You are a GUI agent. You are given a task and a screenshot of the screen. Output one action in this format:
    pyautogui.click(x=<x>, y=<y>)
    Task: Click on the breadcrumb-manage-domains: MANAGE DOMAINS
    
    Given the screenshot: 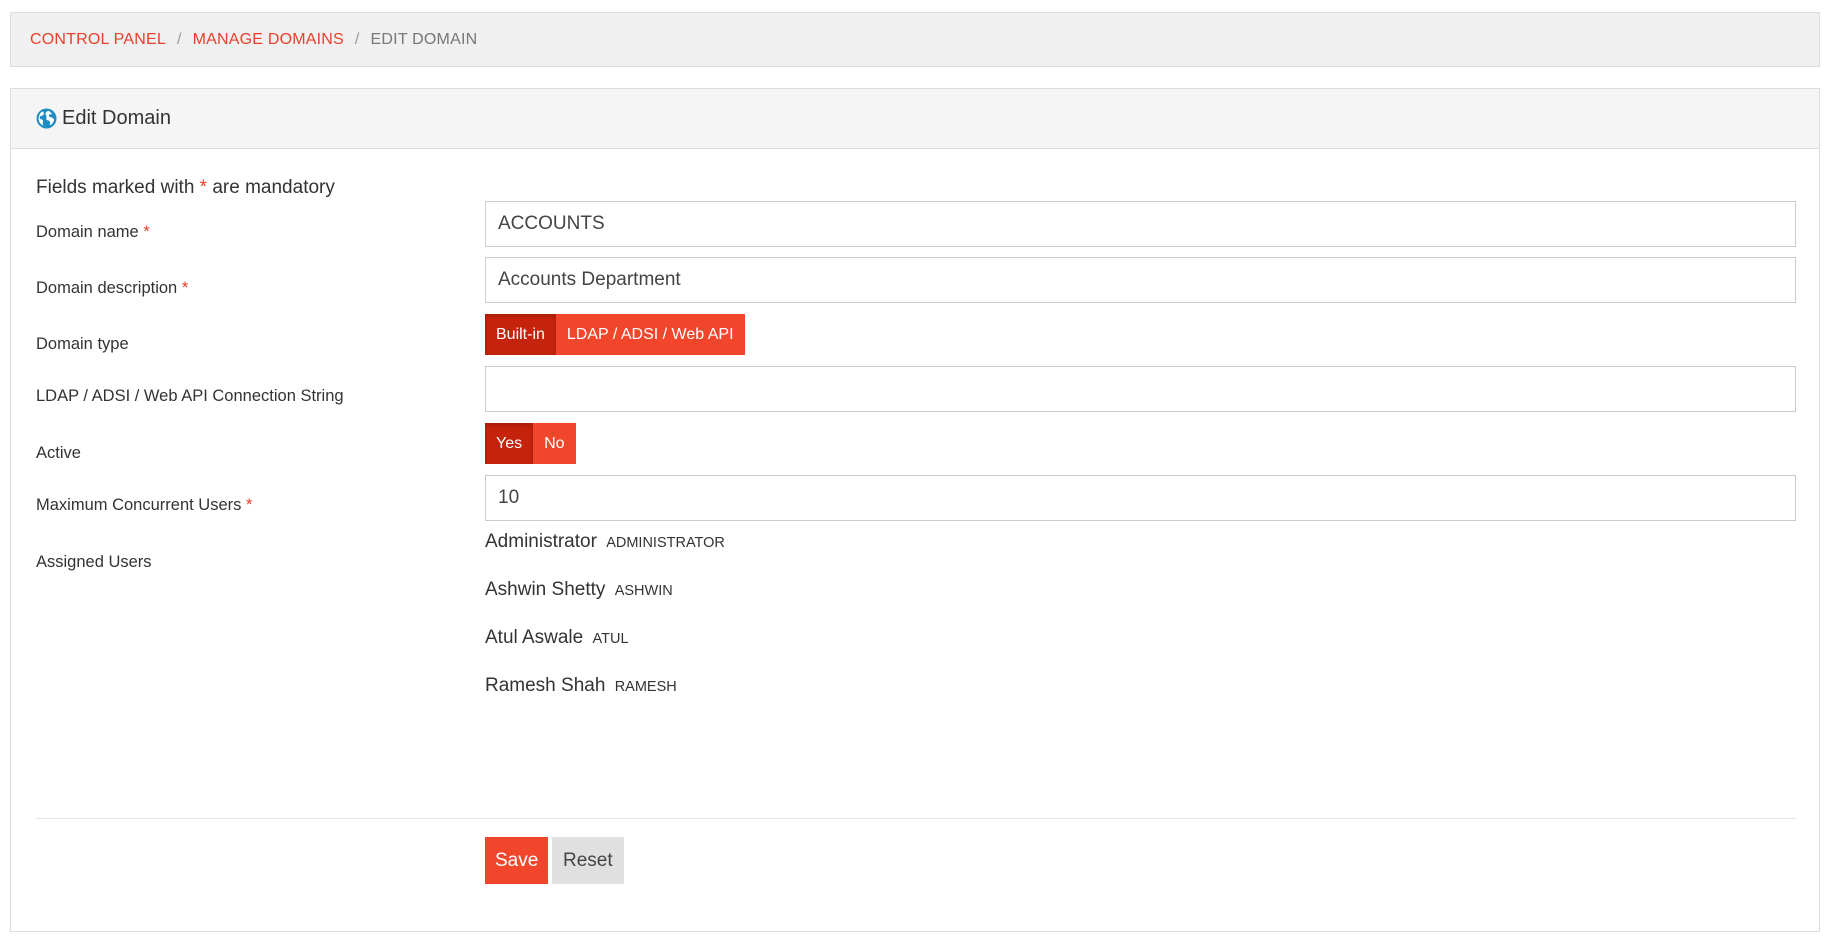 What is the action you would take?
    pyautogui.click(x=268, y=40)
    